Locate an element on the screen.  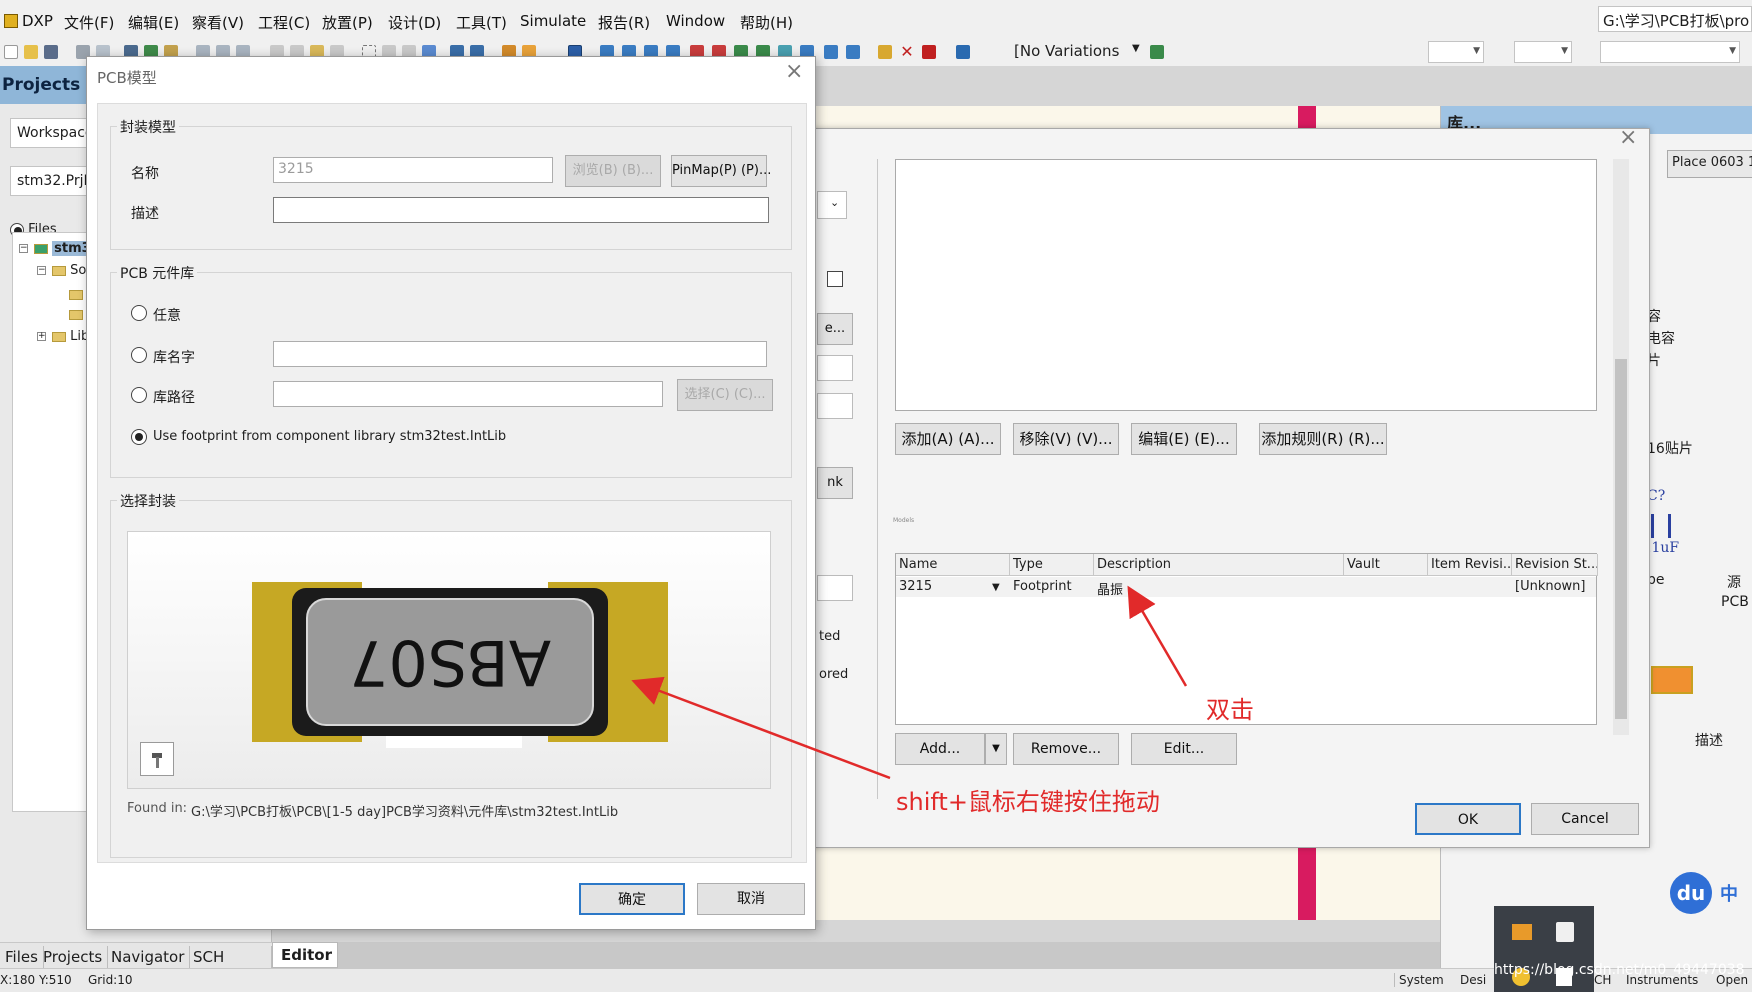
place-component-button: Place 0603 1u is located at coordinates (1709, 164).